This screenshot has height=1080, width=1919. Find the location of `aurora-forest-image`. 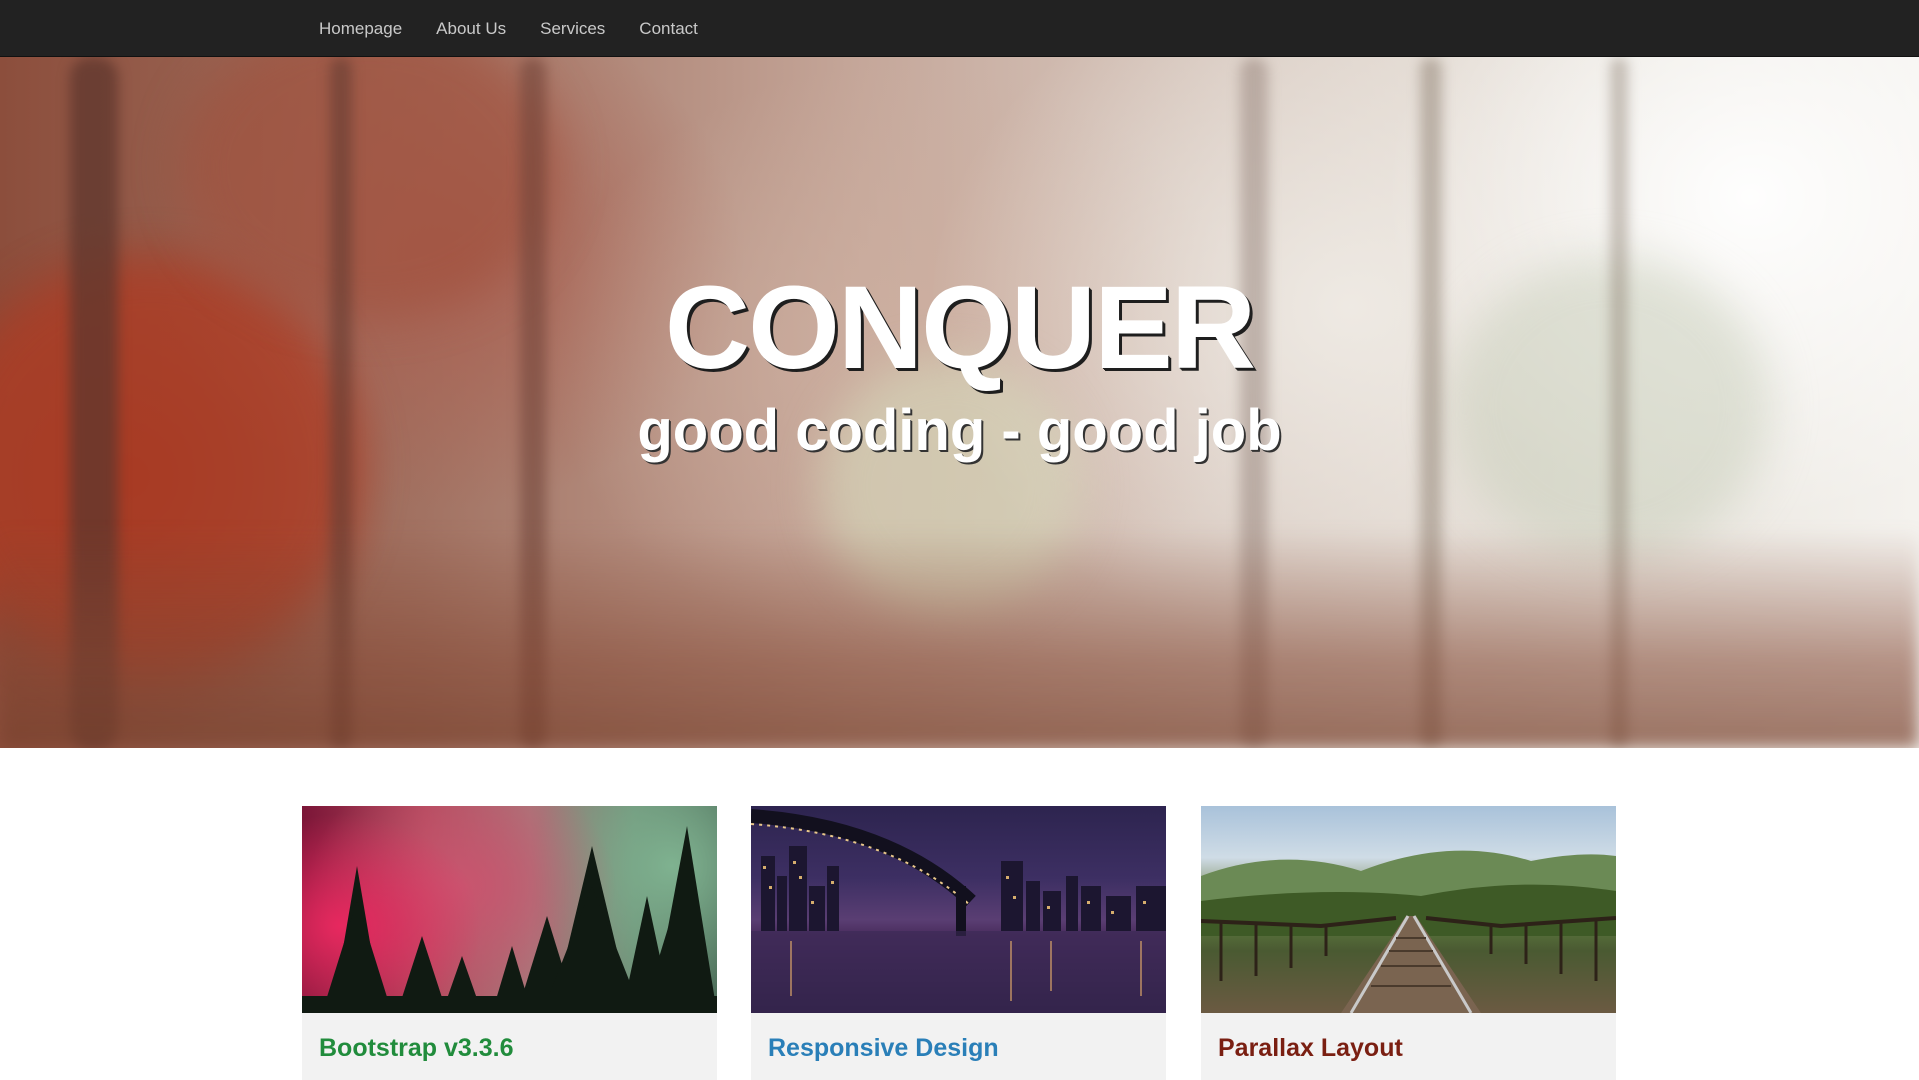

aurora-forest-image is located at coordinates (509, 909).